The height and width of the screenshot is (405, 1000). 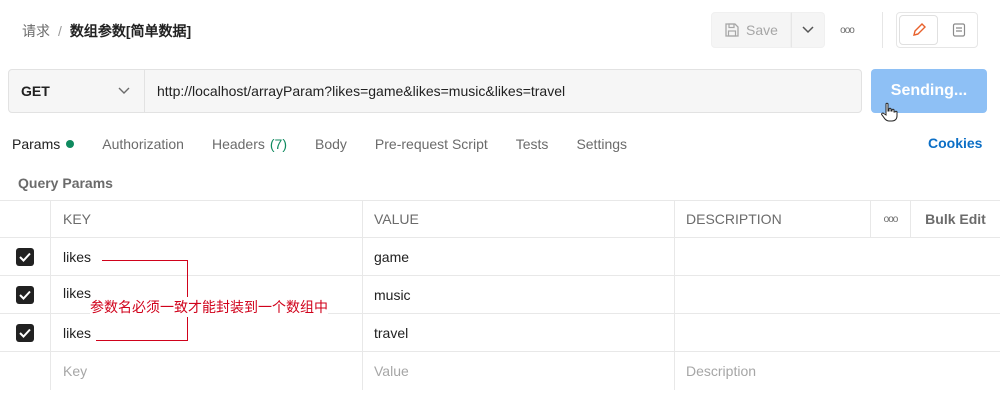 I want to click on save-group: Save, so click(x=768, y=30).